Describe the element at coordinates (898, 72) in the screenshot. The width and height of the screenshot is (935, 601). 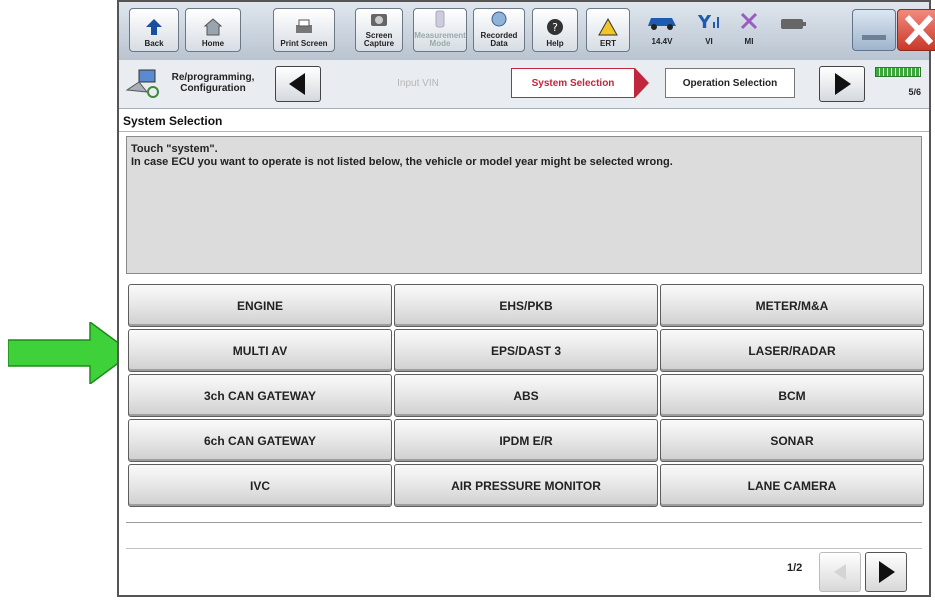
I see `step-progress-bar` at that location.